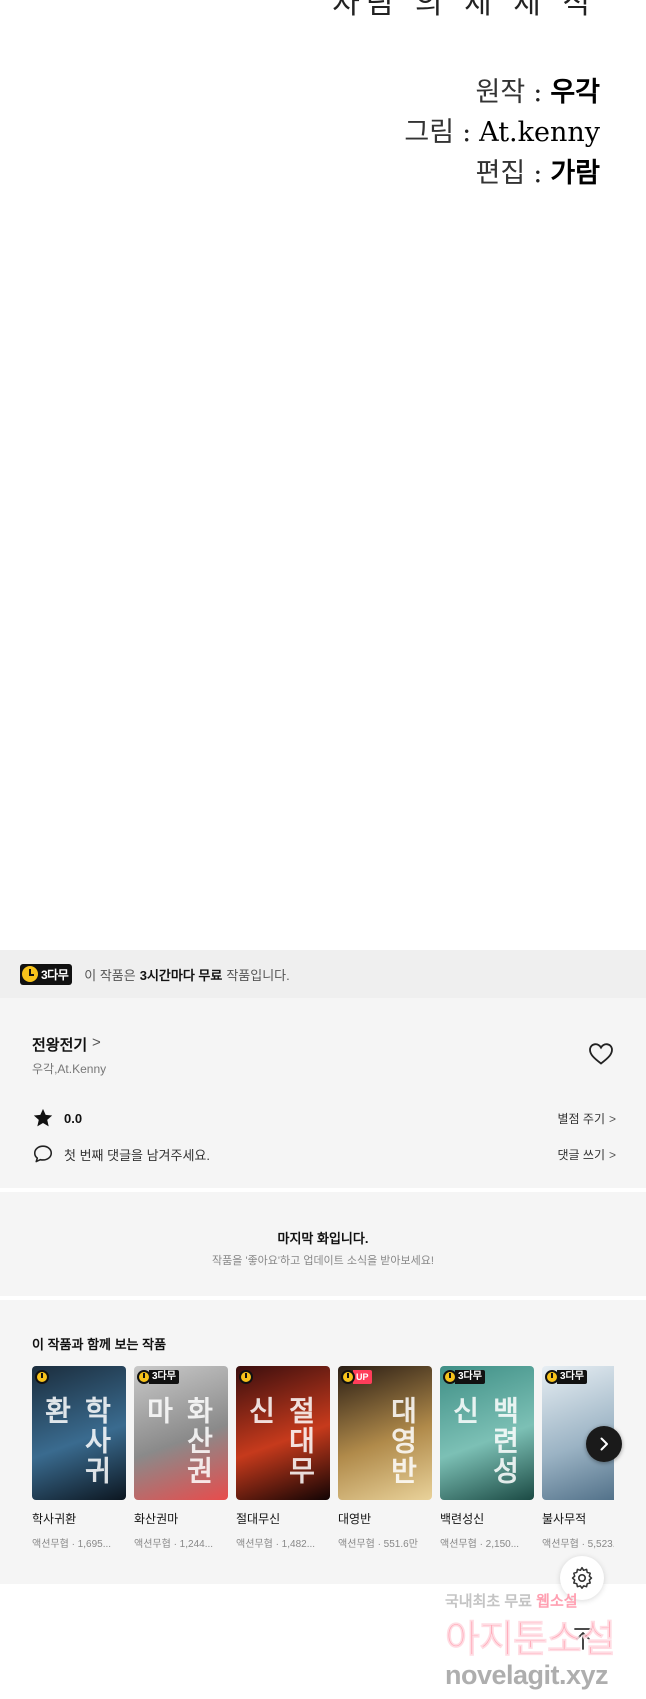 This screenshot has height=1699, width=646. What do you see at coordinates (280, 1441) in the screenshot?
I see `cover-lettering: 절대무신` at bounding box center [280, 1441].